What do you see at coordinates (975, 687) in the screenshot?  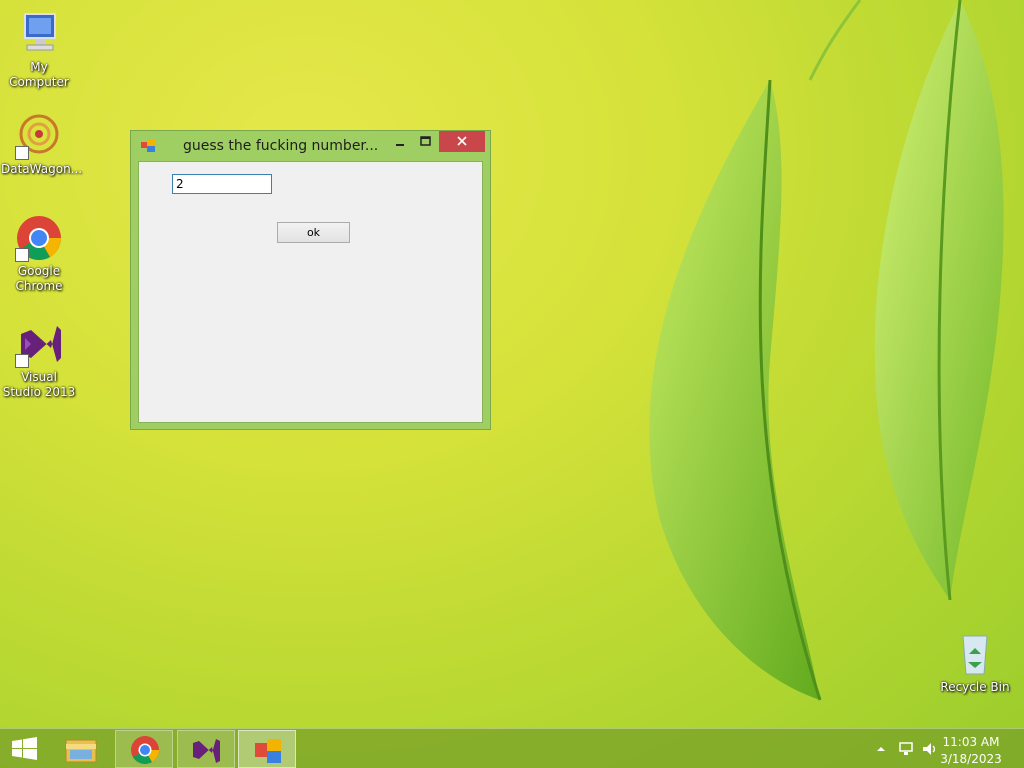 I see `desktop-icon-label: Recycle Bin` at bounding box center [975, 687].